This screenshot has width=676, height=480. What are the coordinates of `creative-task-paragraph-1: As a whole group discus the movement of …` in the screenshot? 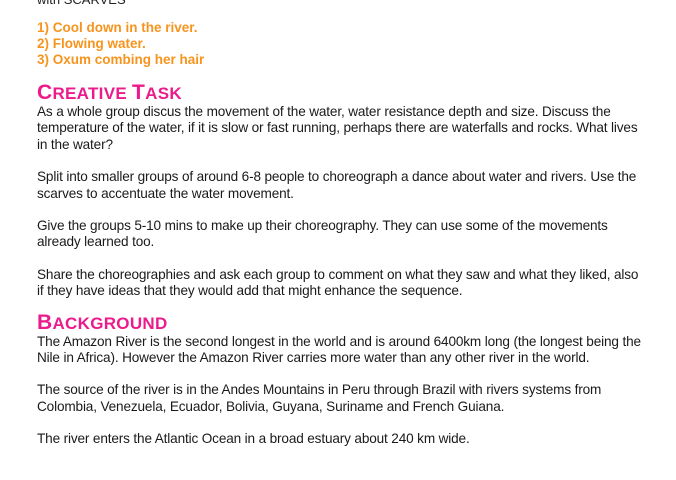 It's located at (337, 128).